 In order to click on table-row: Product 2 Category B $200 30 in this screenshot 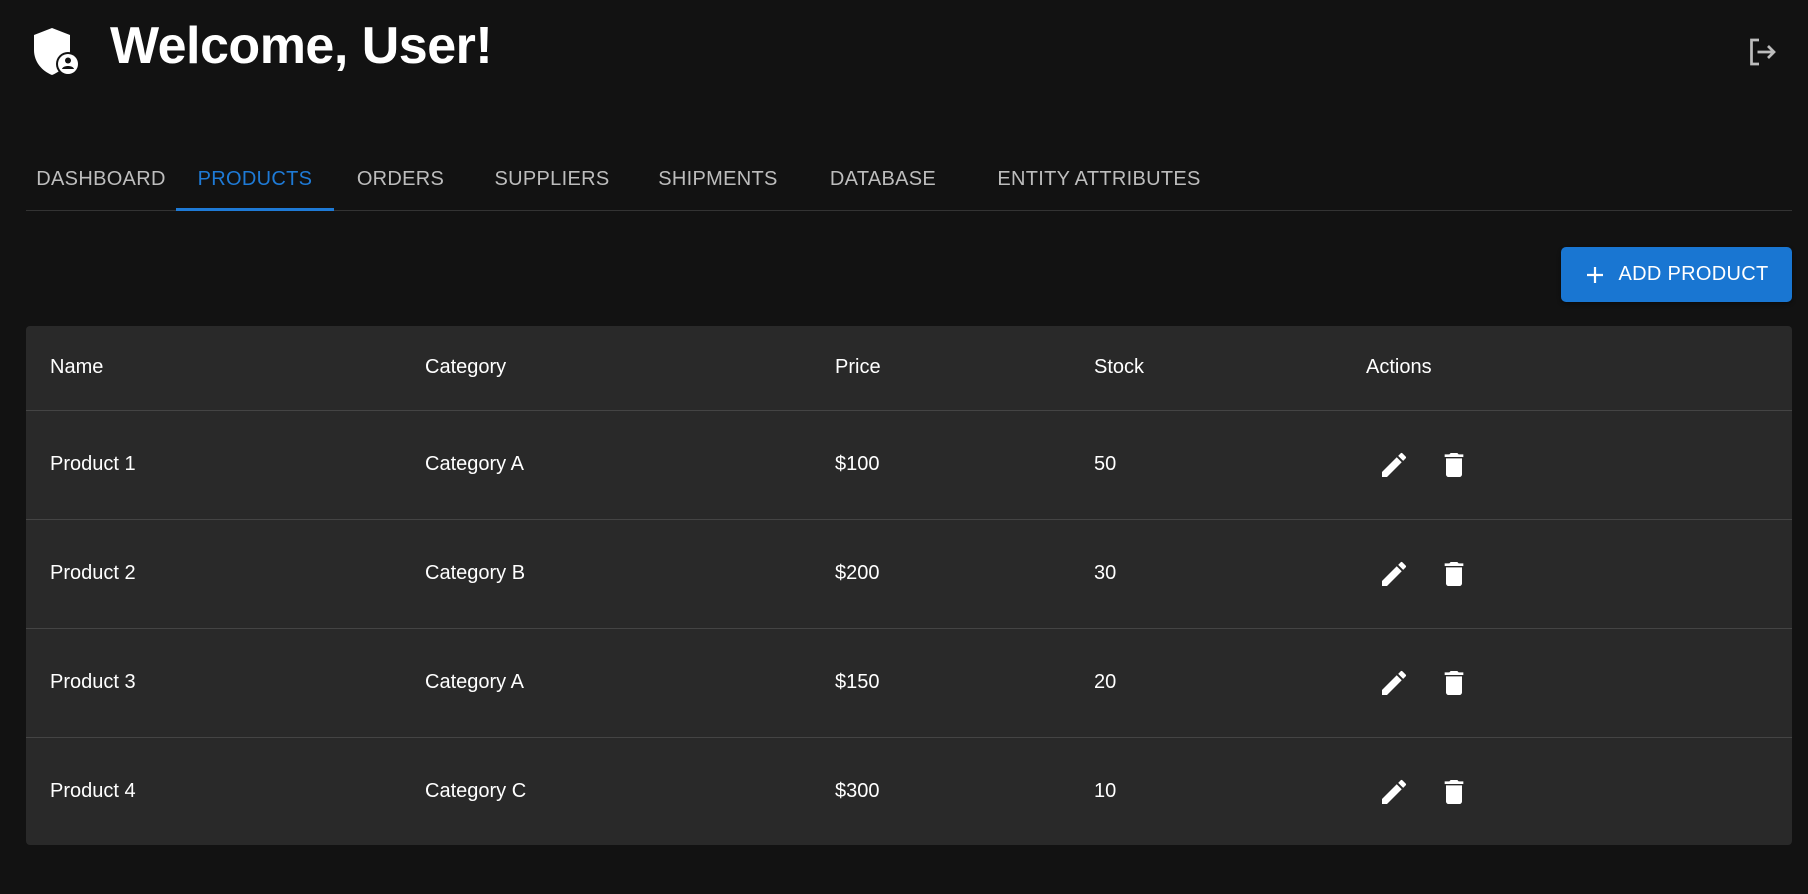, I will do `click(909, 573)`.